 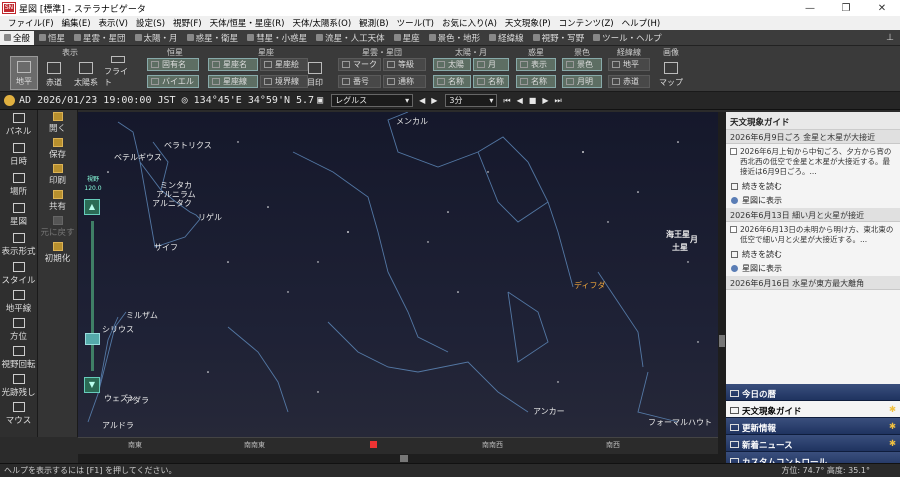 I want to click on zoom-icon: ▣, so click(x=320, y=100).